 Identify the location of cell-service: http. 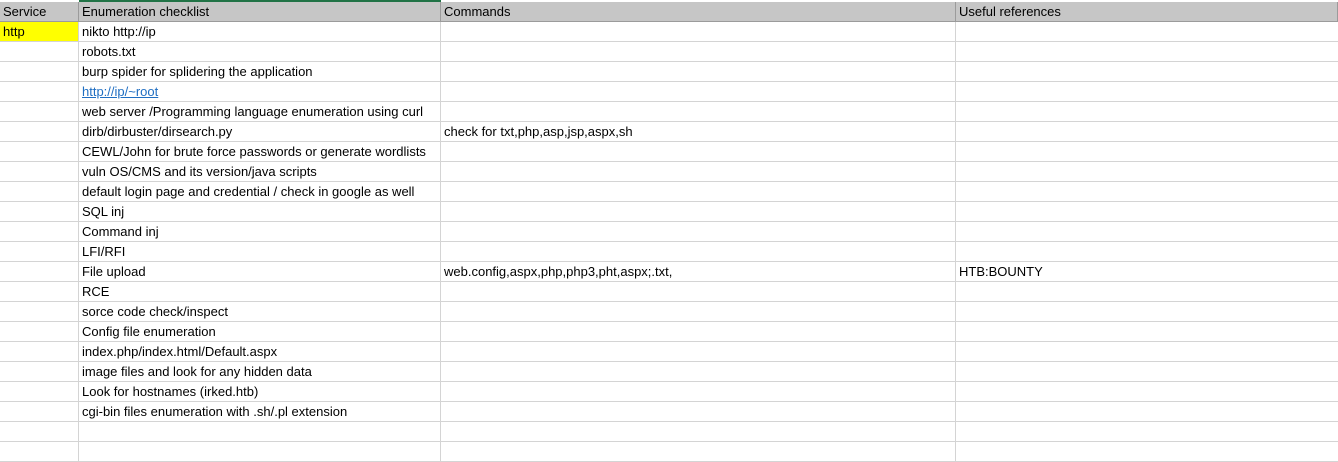
(39, 32).